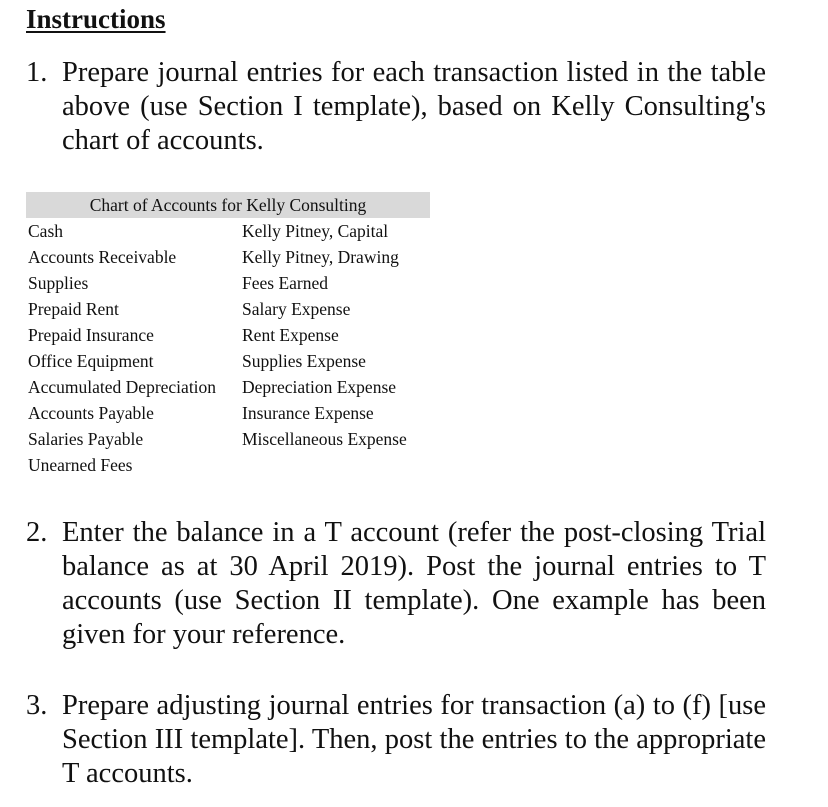 The width and height of the screenshot is (828, 807). I want to click on instruction-number: 1., so click(37, 72).